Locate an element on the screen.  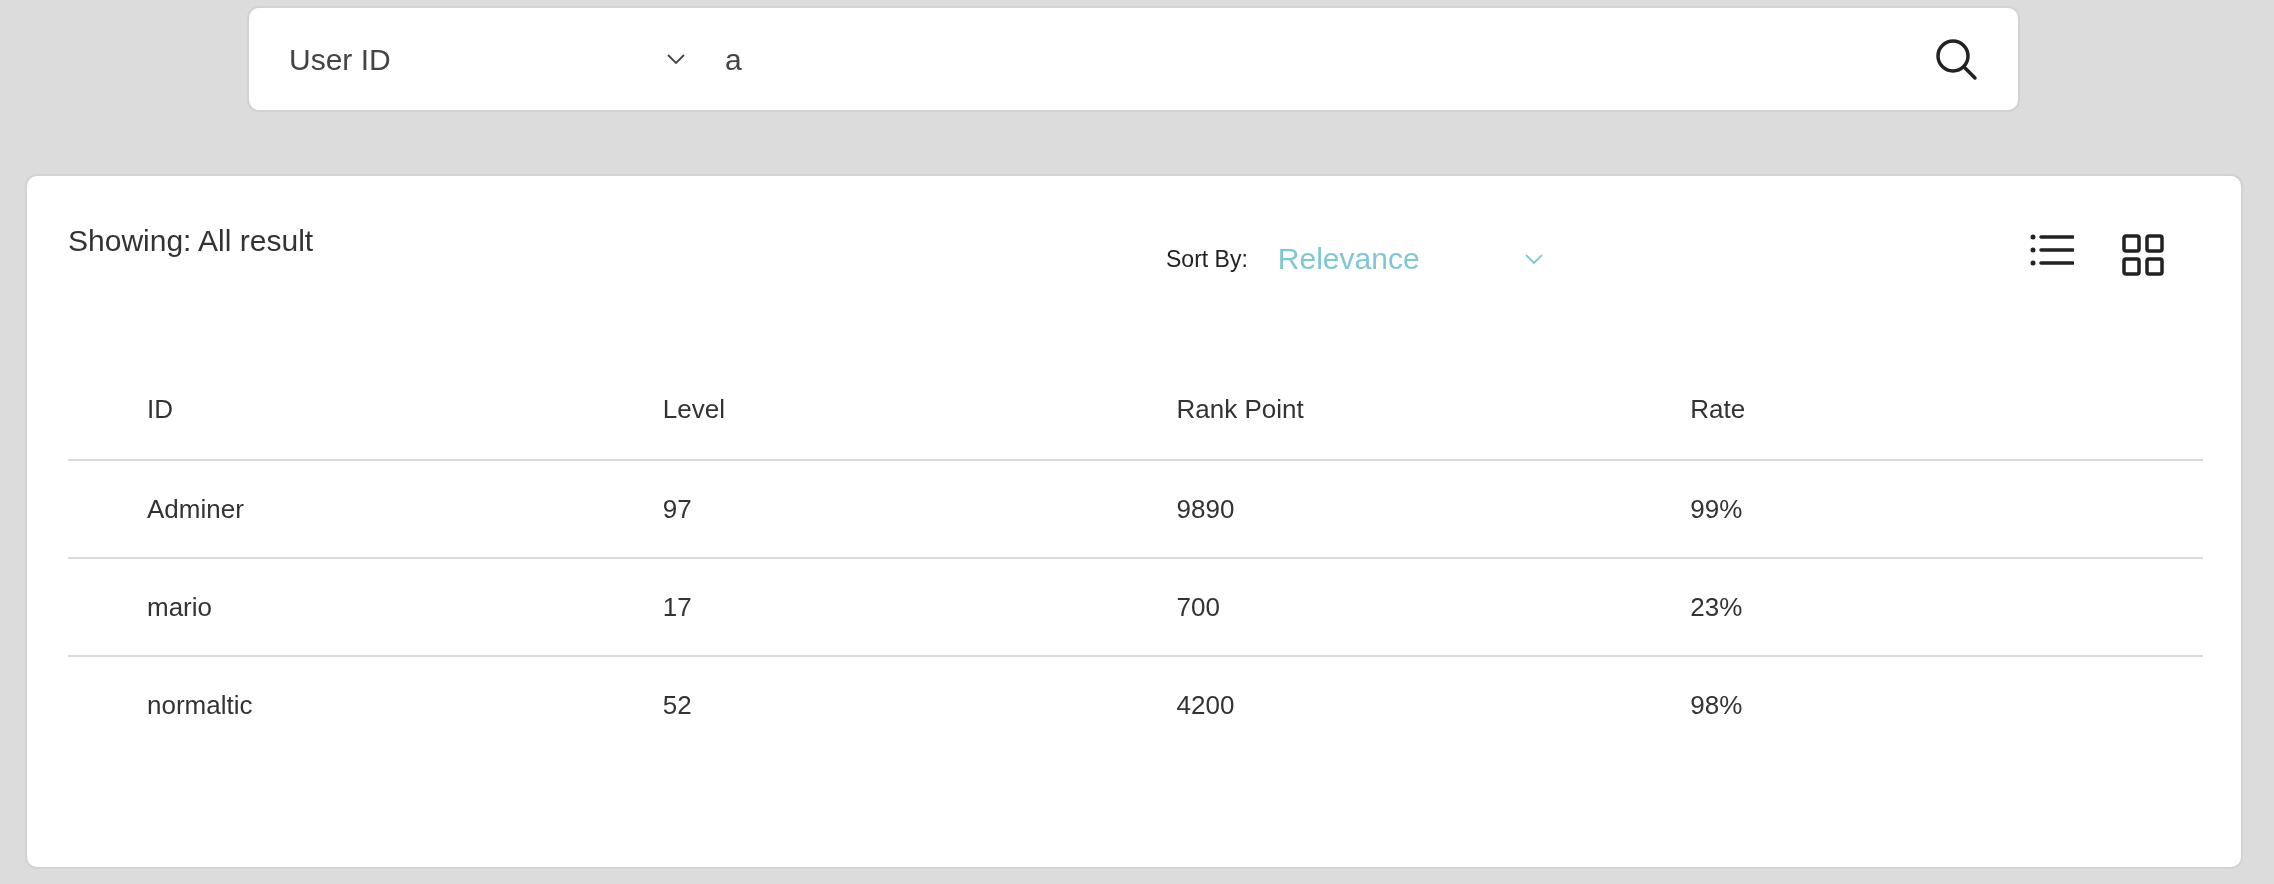
list-view-button is located at coordinates (2052, 250).